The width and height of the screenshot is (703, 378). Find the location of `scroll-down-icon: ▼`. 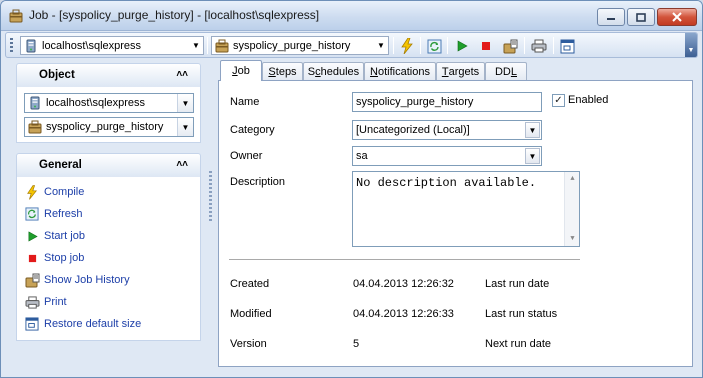

scroll-down-icon: ▼ is located at coordinates (572, 239).